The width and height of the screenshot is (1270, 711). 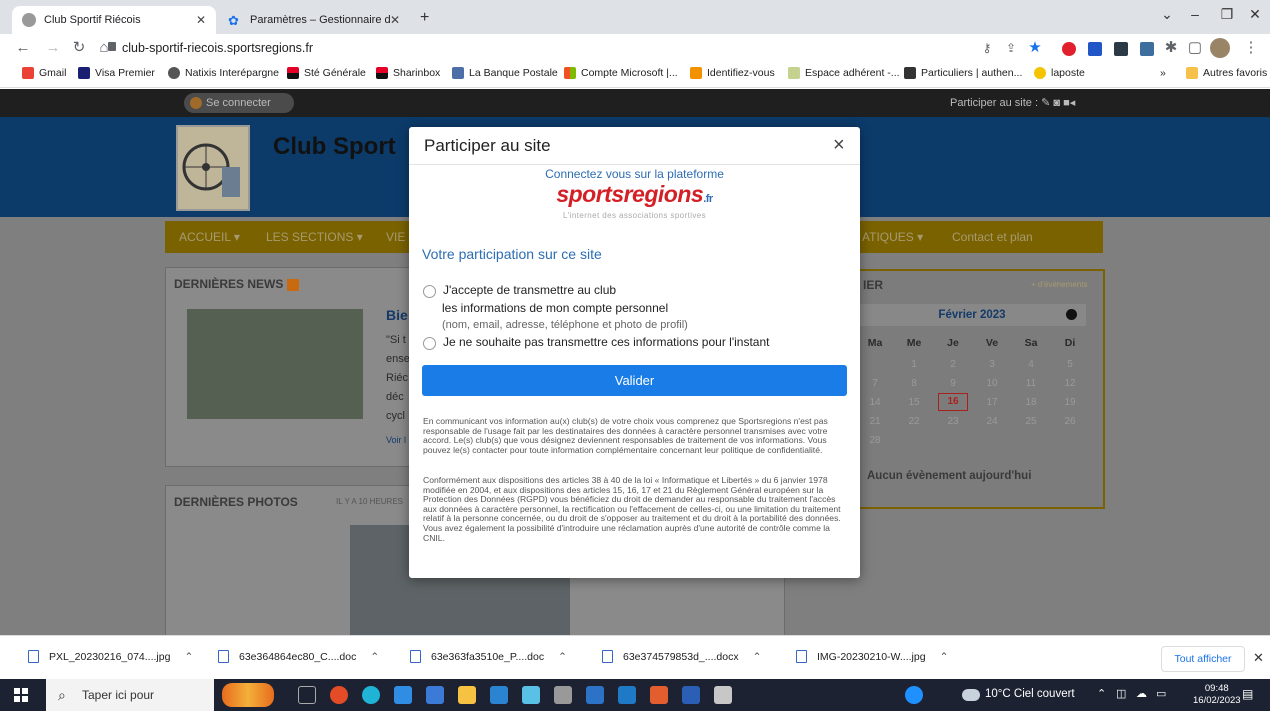 I want to click on share-icon: ⇪, so click(x=1011, y=48).